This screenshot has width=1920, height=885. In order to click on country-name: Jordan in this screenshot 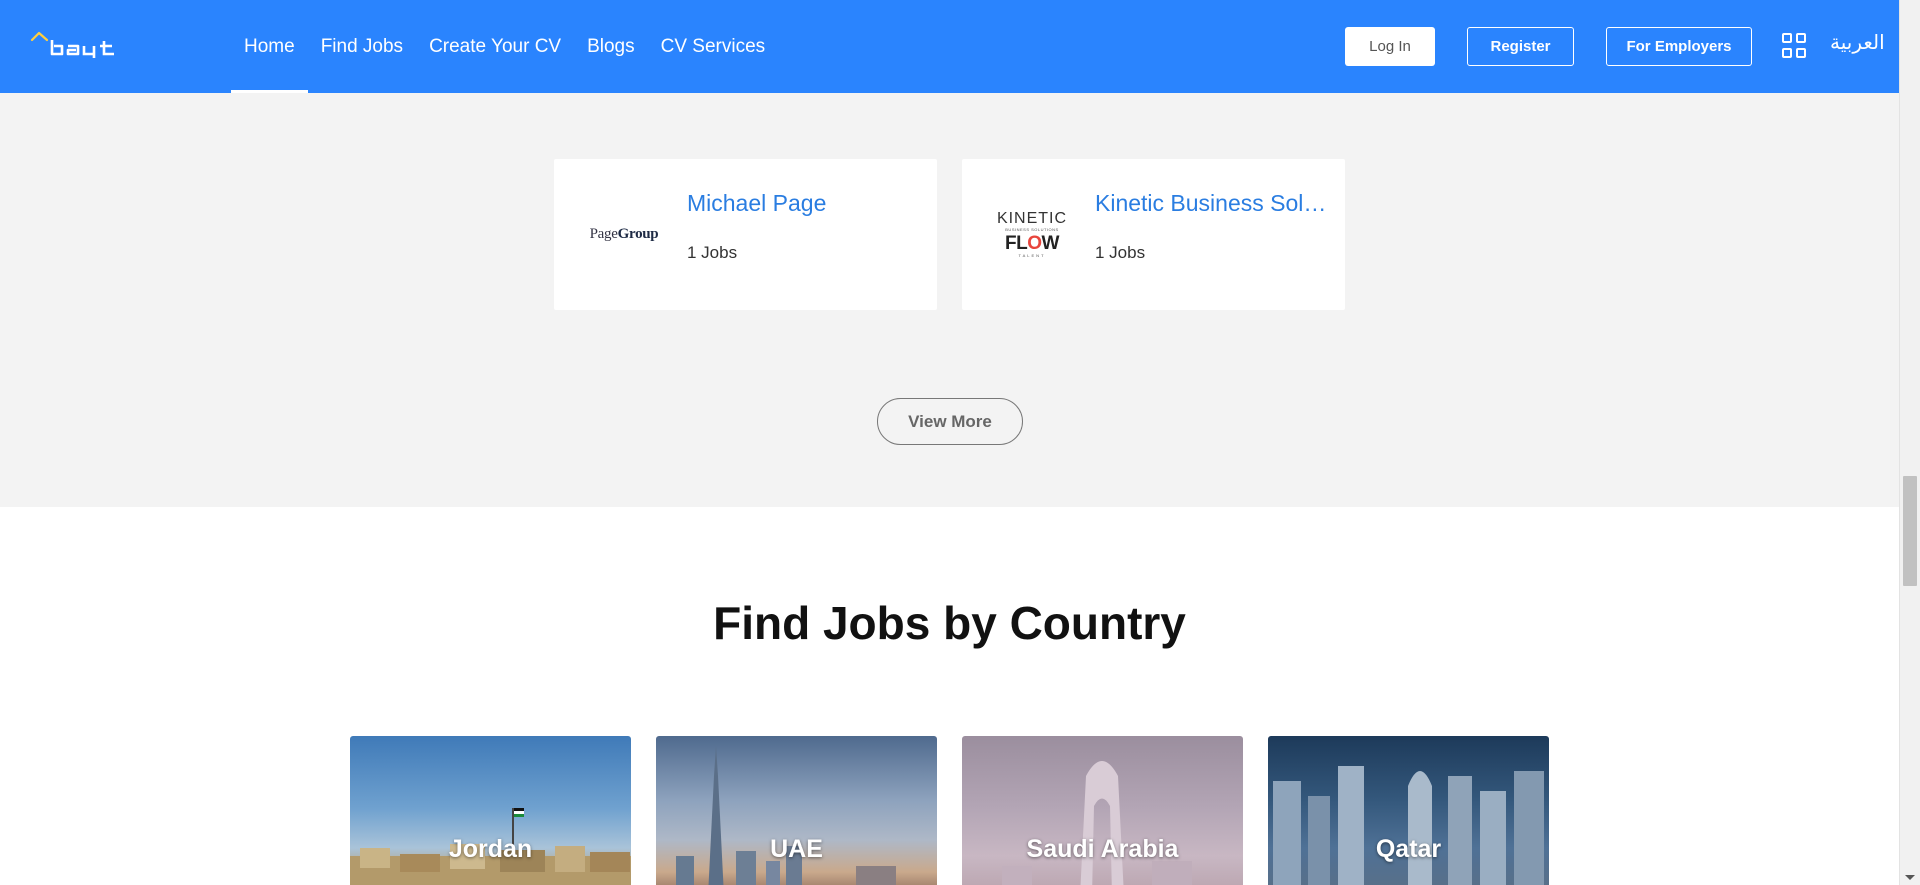, I will do `click(490, 849)`.